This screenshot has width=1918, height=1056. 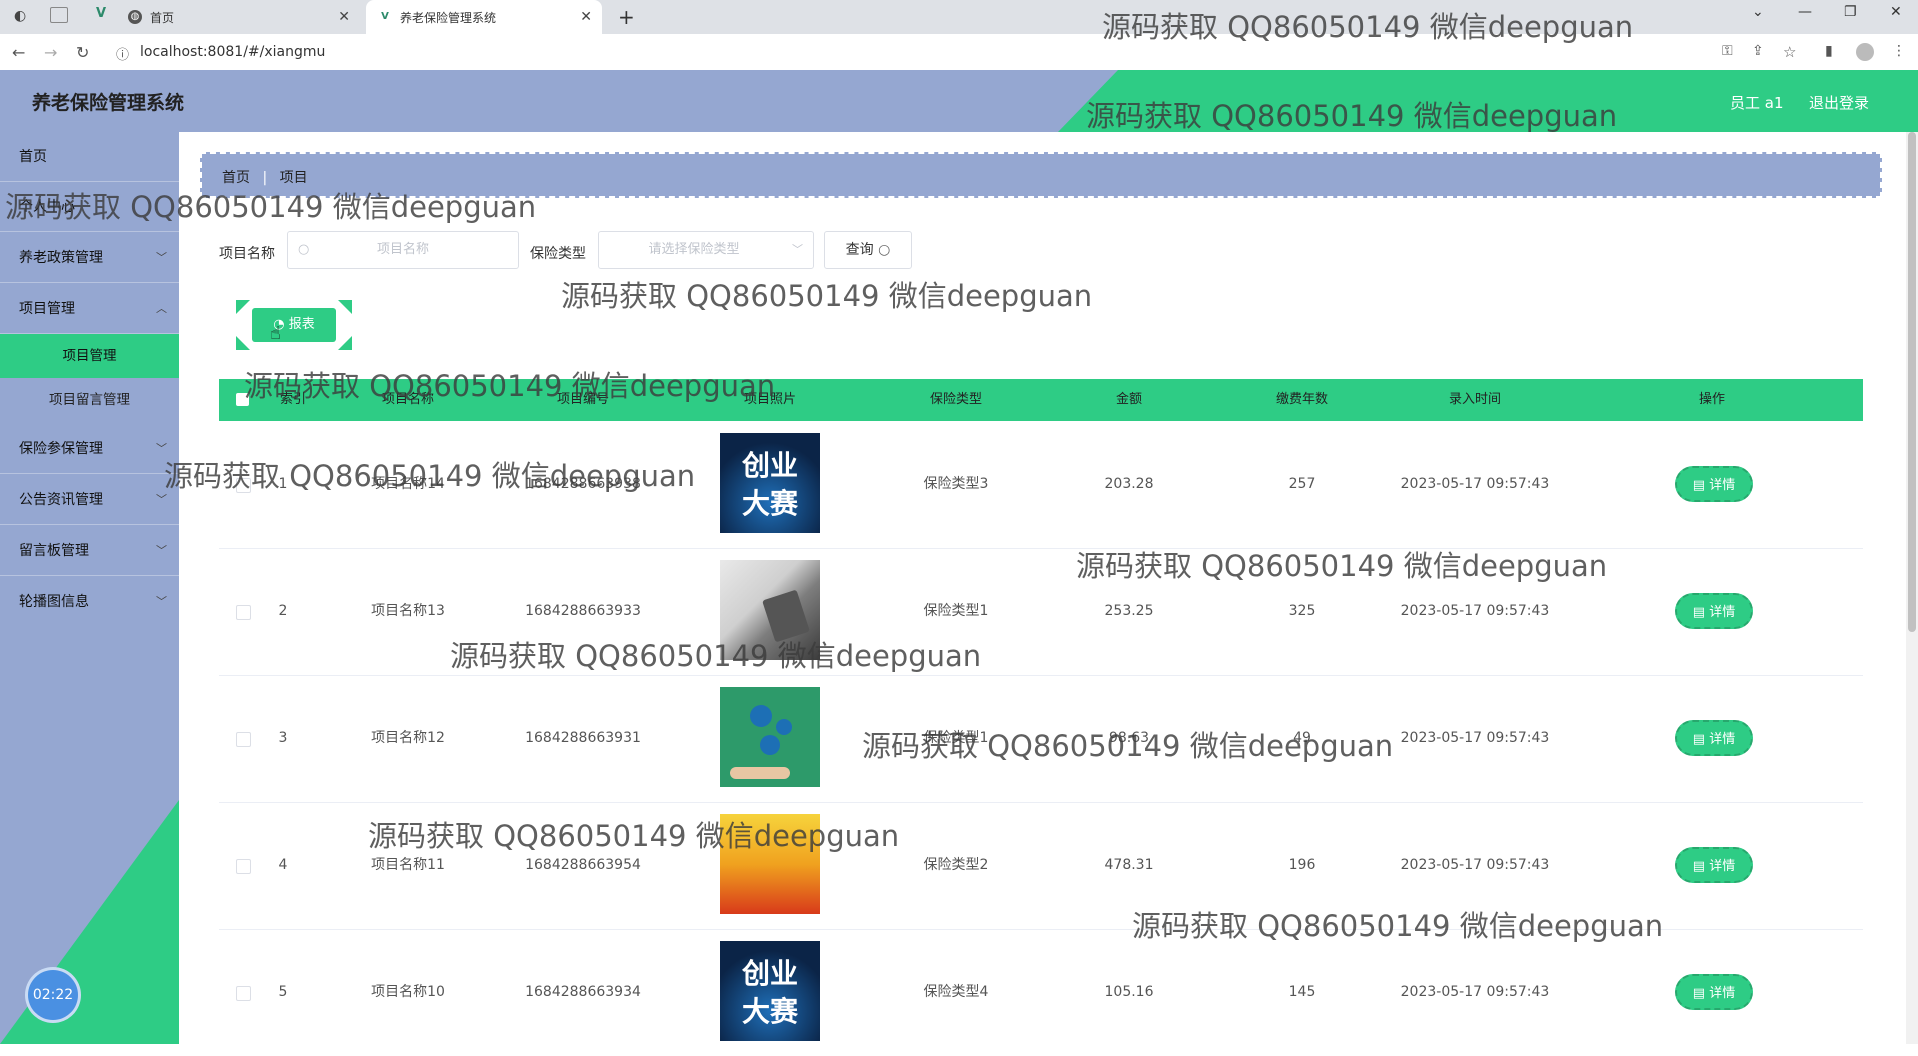 What do you see at coordinates (1758, 12) in the screenshot?
I see `chevron-down-icon: ⌄` at bounding box center [1758, 12].